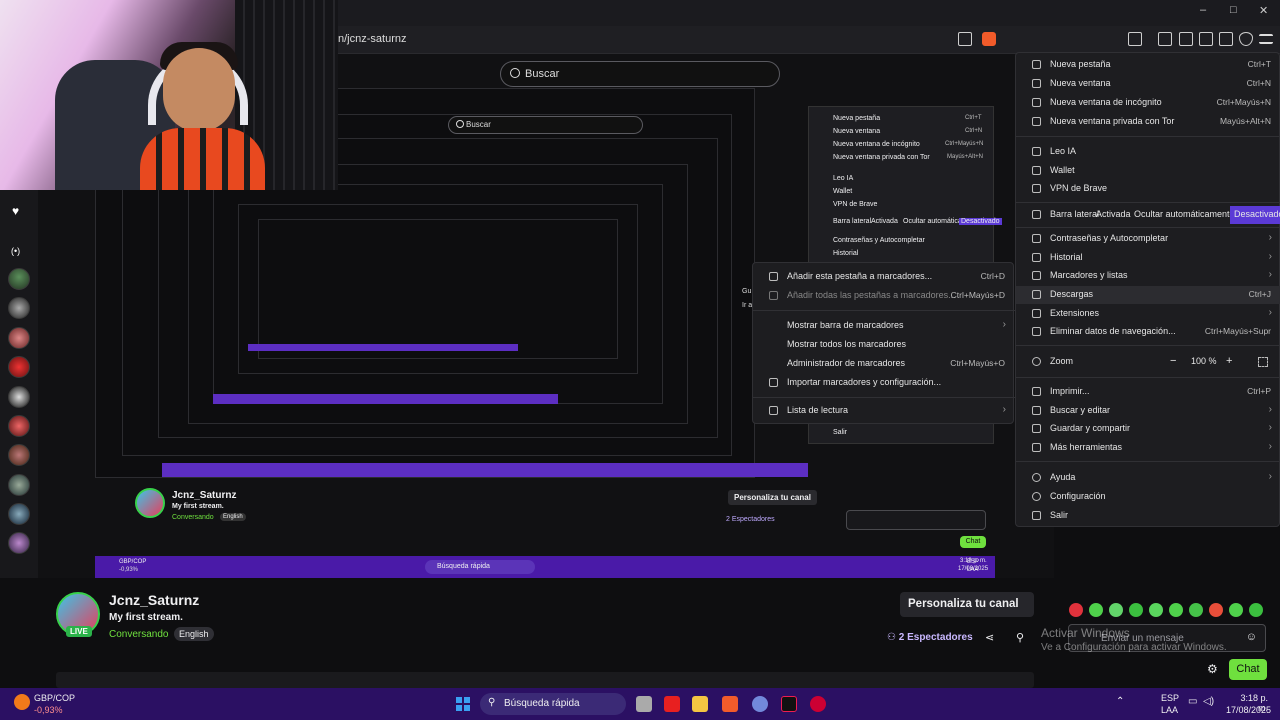  Describe the element at coordinates (1148, 411) in the screenshot. I see `menu-find-edit: Buscar y editar ›` at that location.